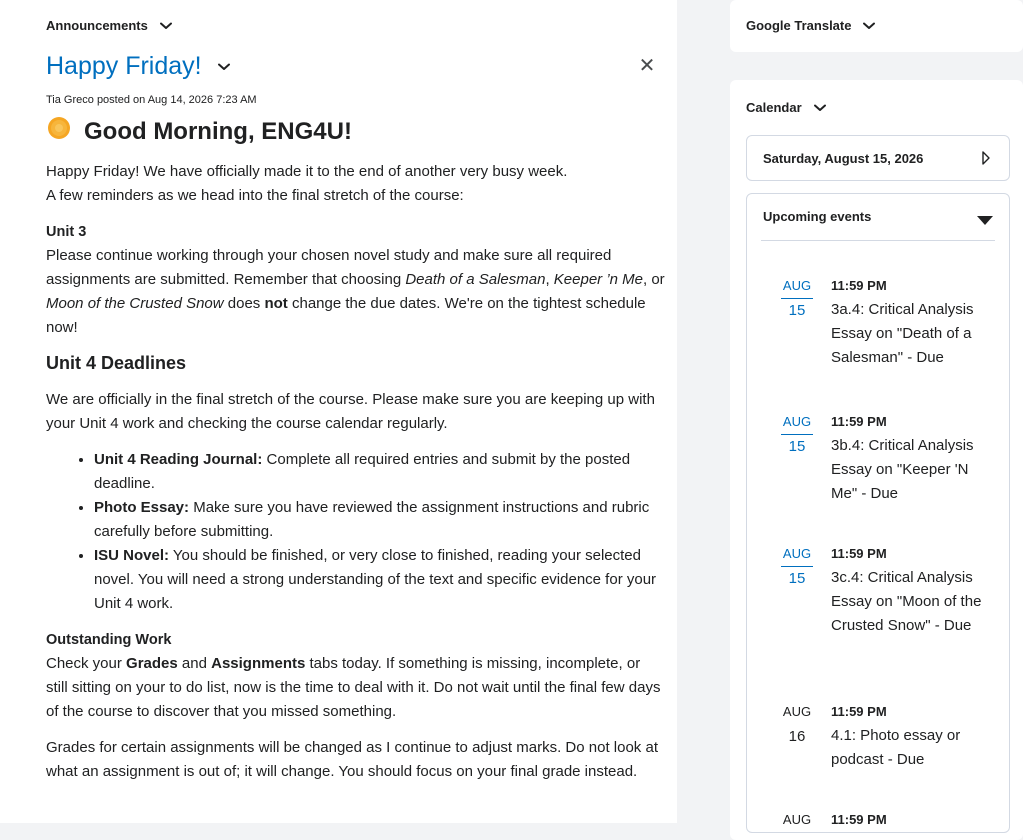 This screenshot has height=840, width=1023. Describe the element at coordinates (124, 66) in the screenshot. I see `announcement-title-text: Happy Friday!` at that location.